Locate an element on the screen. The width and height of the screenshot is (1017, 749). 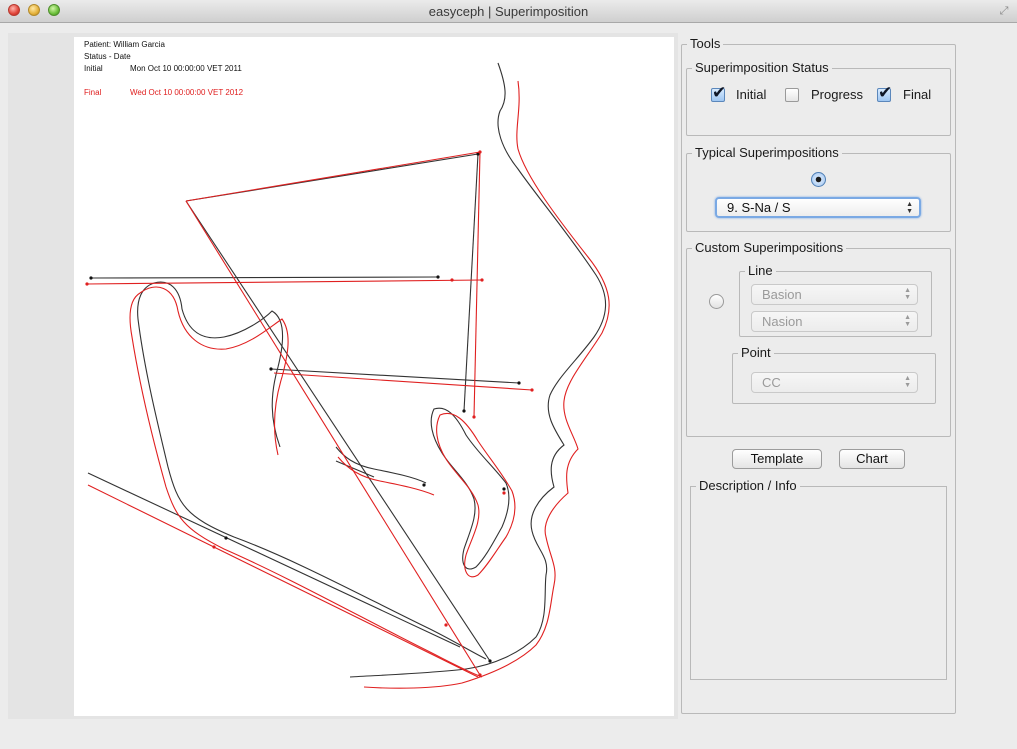
initial-fh-line is located at coordinates (264, 277).